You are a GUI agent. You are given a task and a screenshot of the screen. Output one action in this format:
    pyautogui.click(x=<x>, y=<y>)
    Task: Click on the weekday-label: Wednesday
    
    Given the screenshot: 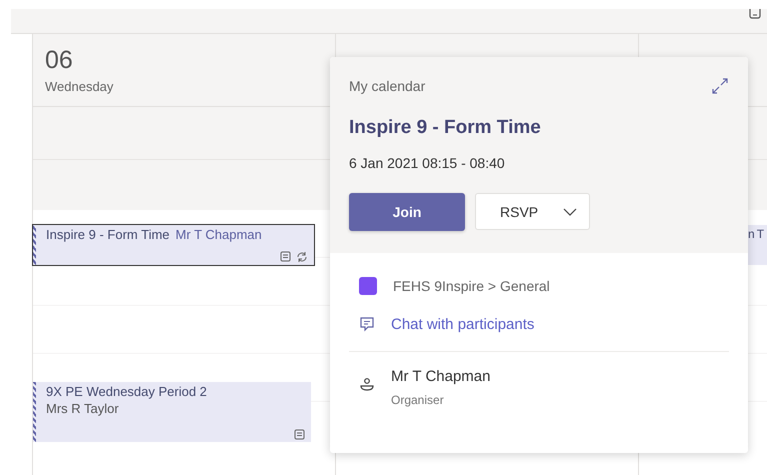 What is the action you would take?
    pyautogui.click(x=79, y=86)
    